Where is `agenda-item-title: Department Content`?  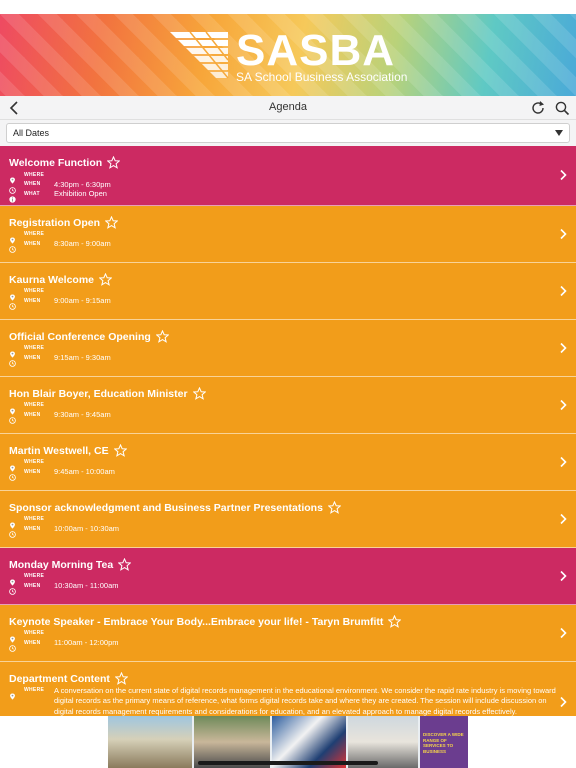 agenda-item-title: Department Content is located at coordinates (59, 678).